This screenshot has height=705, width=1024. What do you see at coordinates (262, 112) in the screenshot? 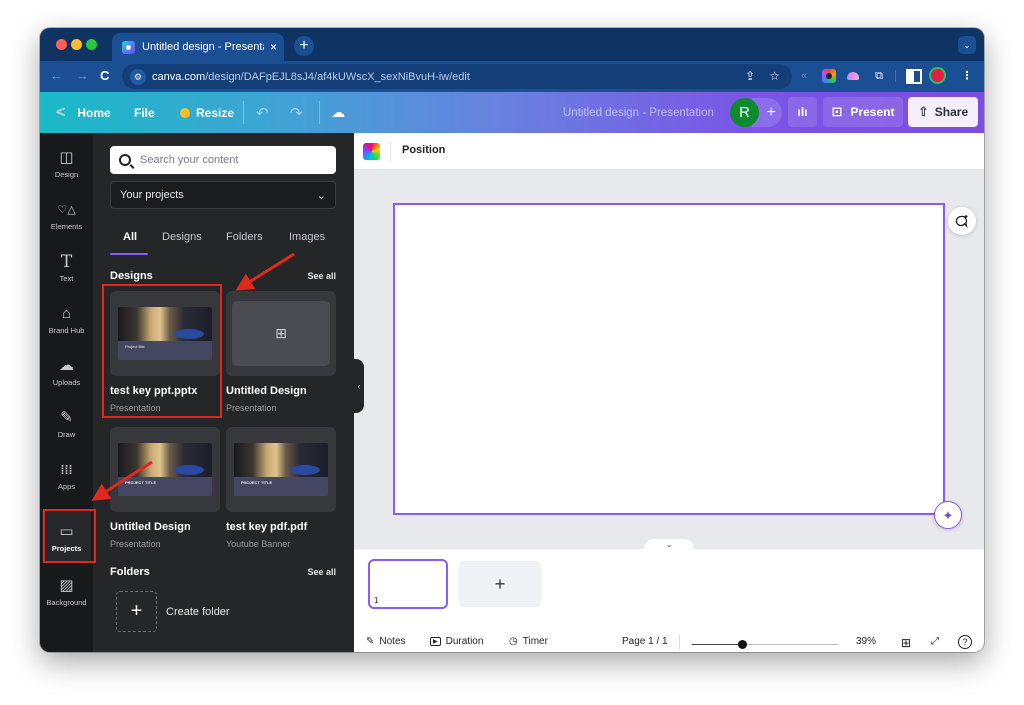
I see `undo-button: ↶` at bounding box center [262, 112].